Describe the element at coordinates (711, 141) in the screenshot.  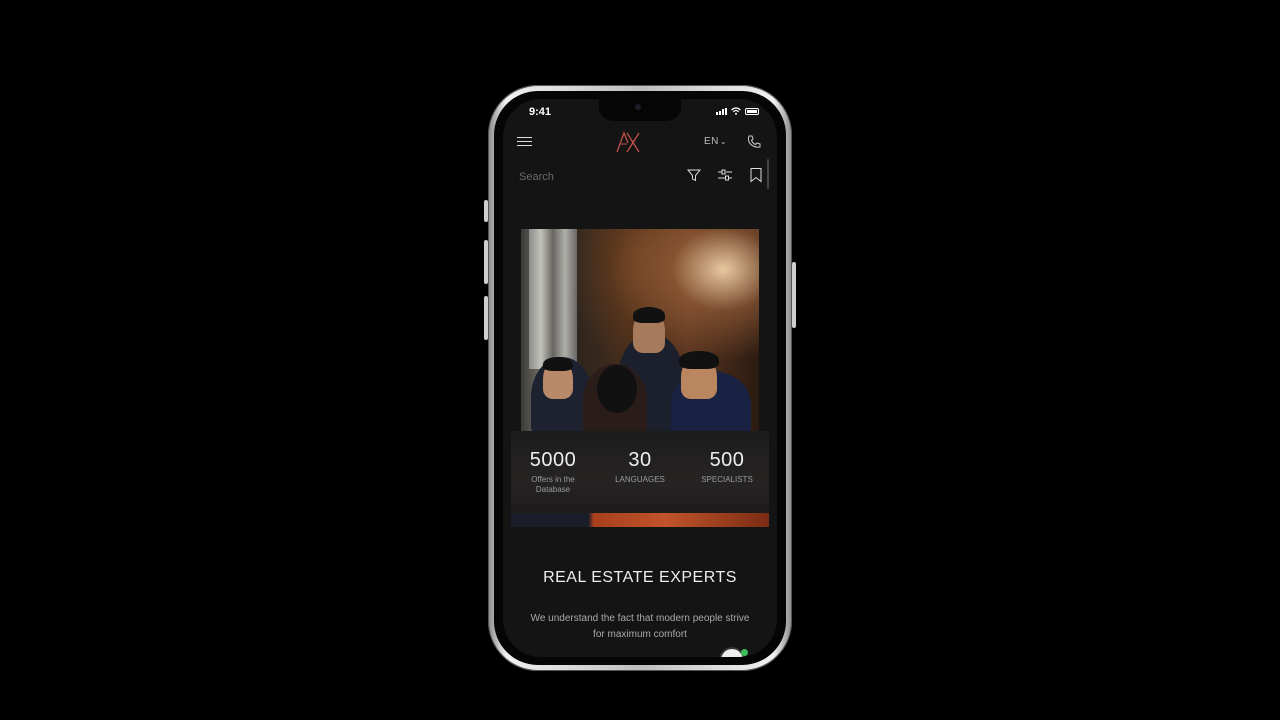
I see `language-label: EN` at that location.